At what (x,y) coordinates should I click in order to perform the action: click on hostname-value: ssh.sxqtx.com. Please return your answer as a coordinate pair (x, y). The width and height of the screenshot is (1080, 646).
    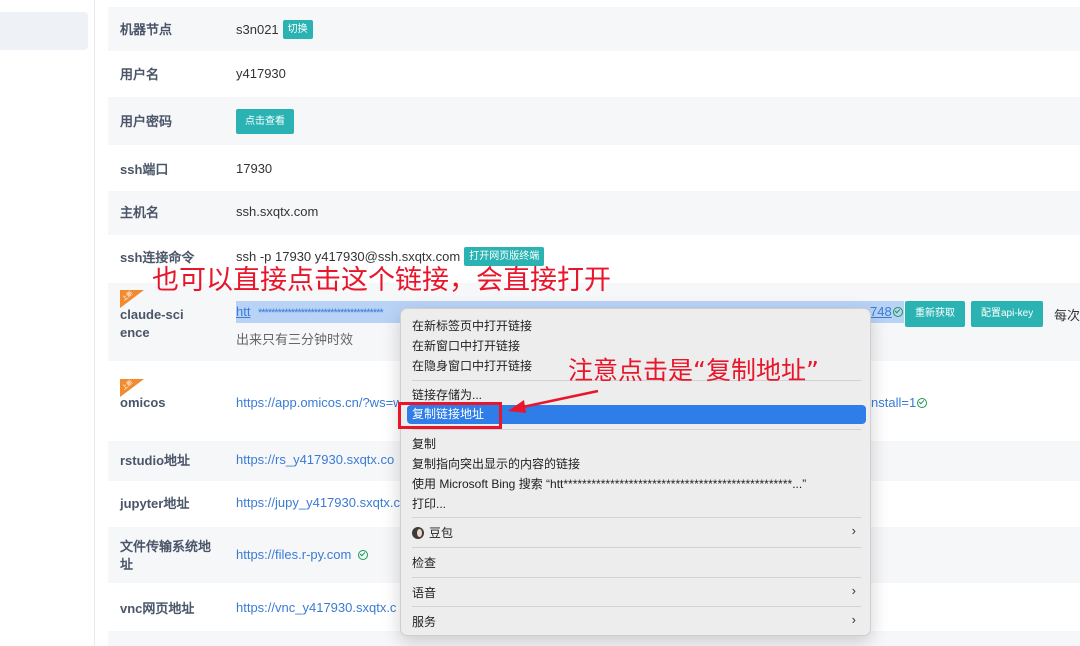
    Looking at the image, I should click on (277, 211).